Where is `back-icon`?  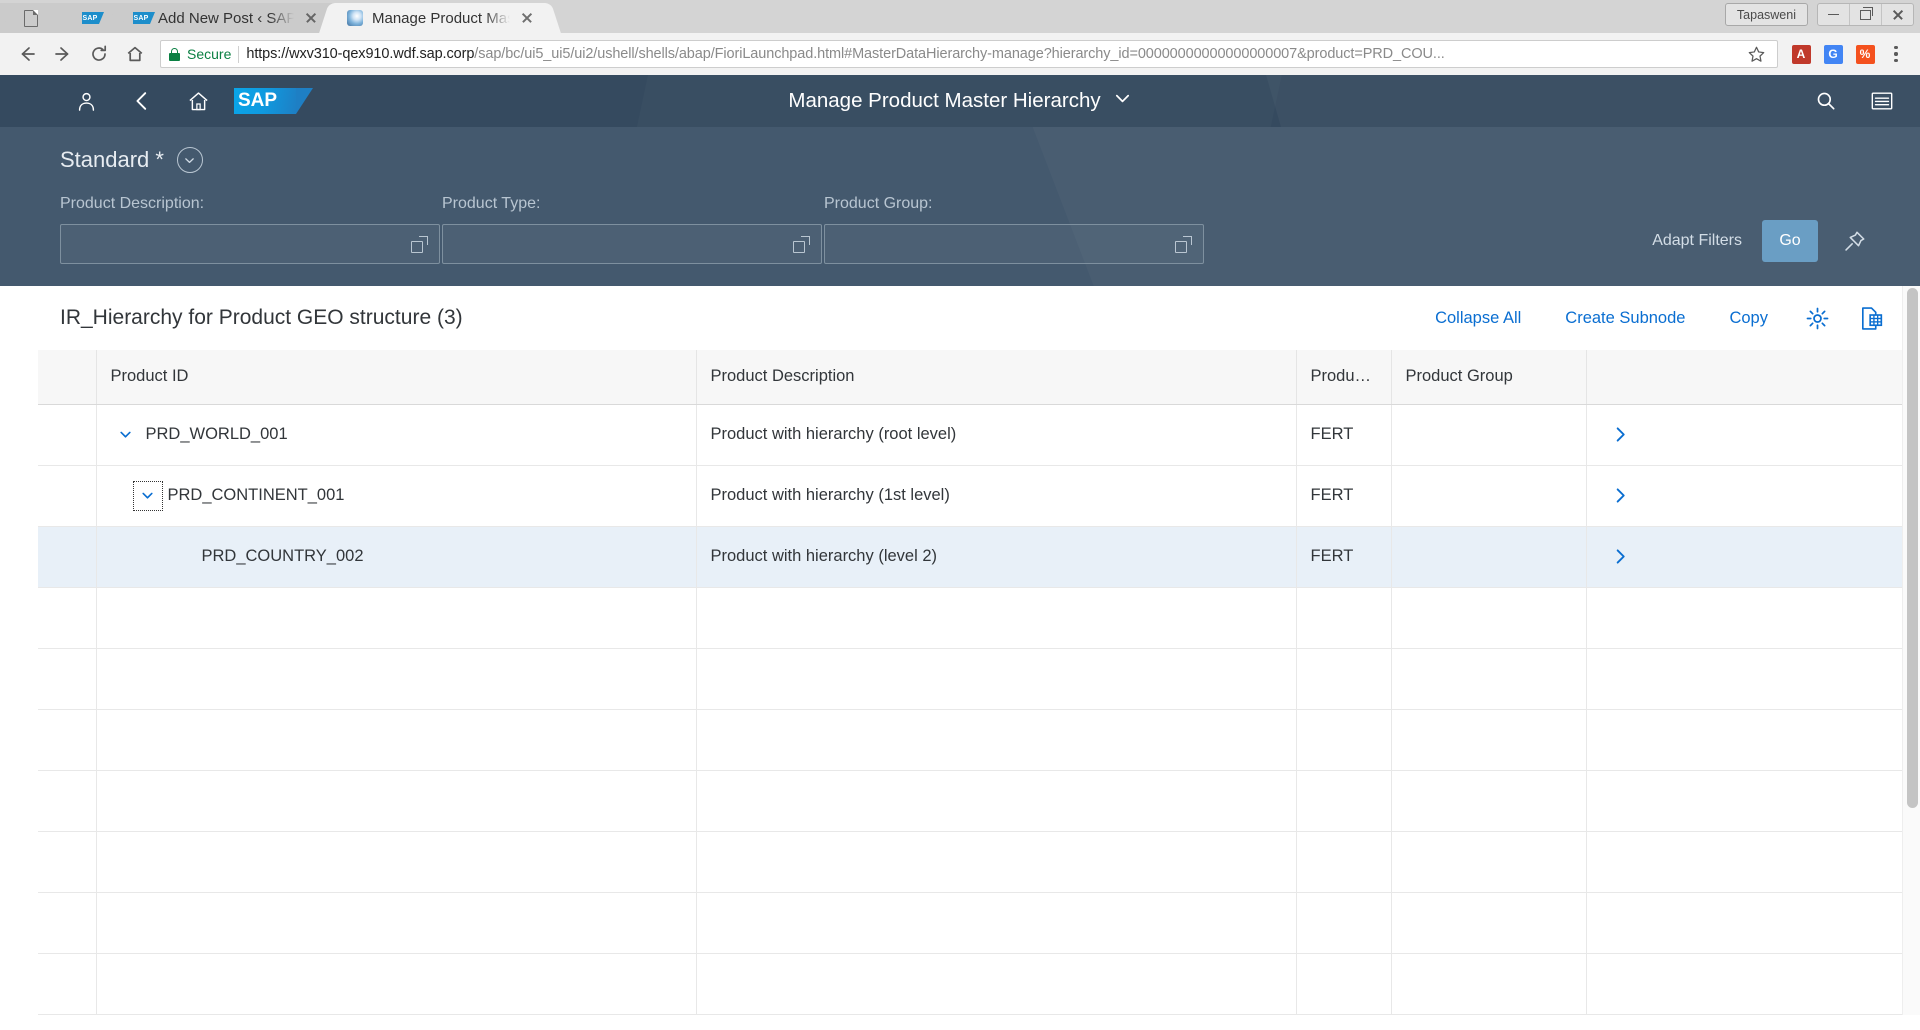 back-icon is located at coordinates (142, 101).